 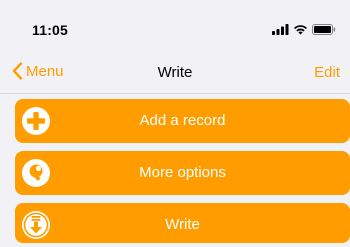 What do you see at coordinates (280, 29) in the screenshot?
I see `cellular-signal-icon` at bounding box center [280, 29].